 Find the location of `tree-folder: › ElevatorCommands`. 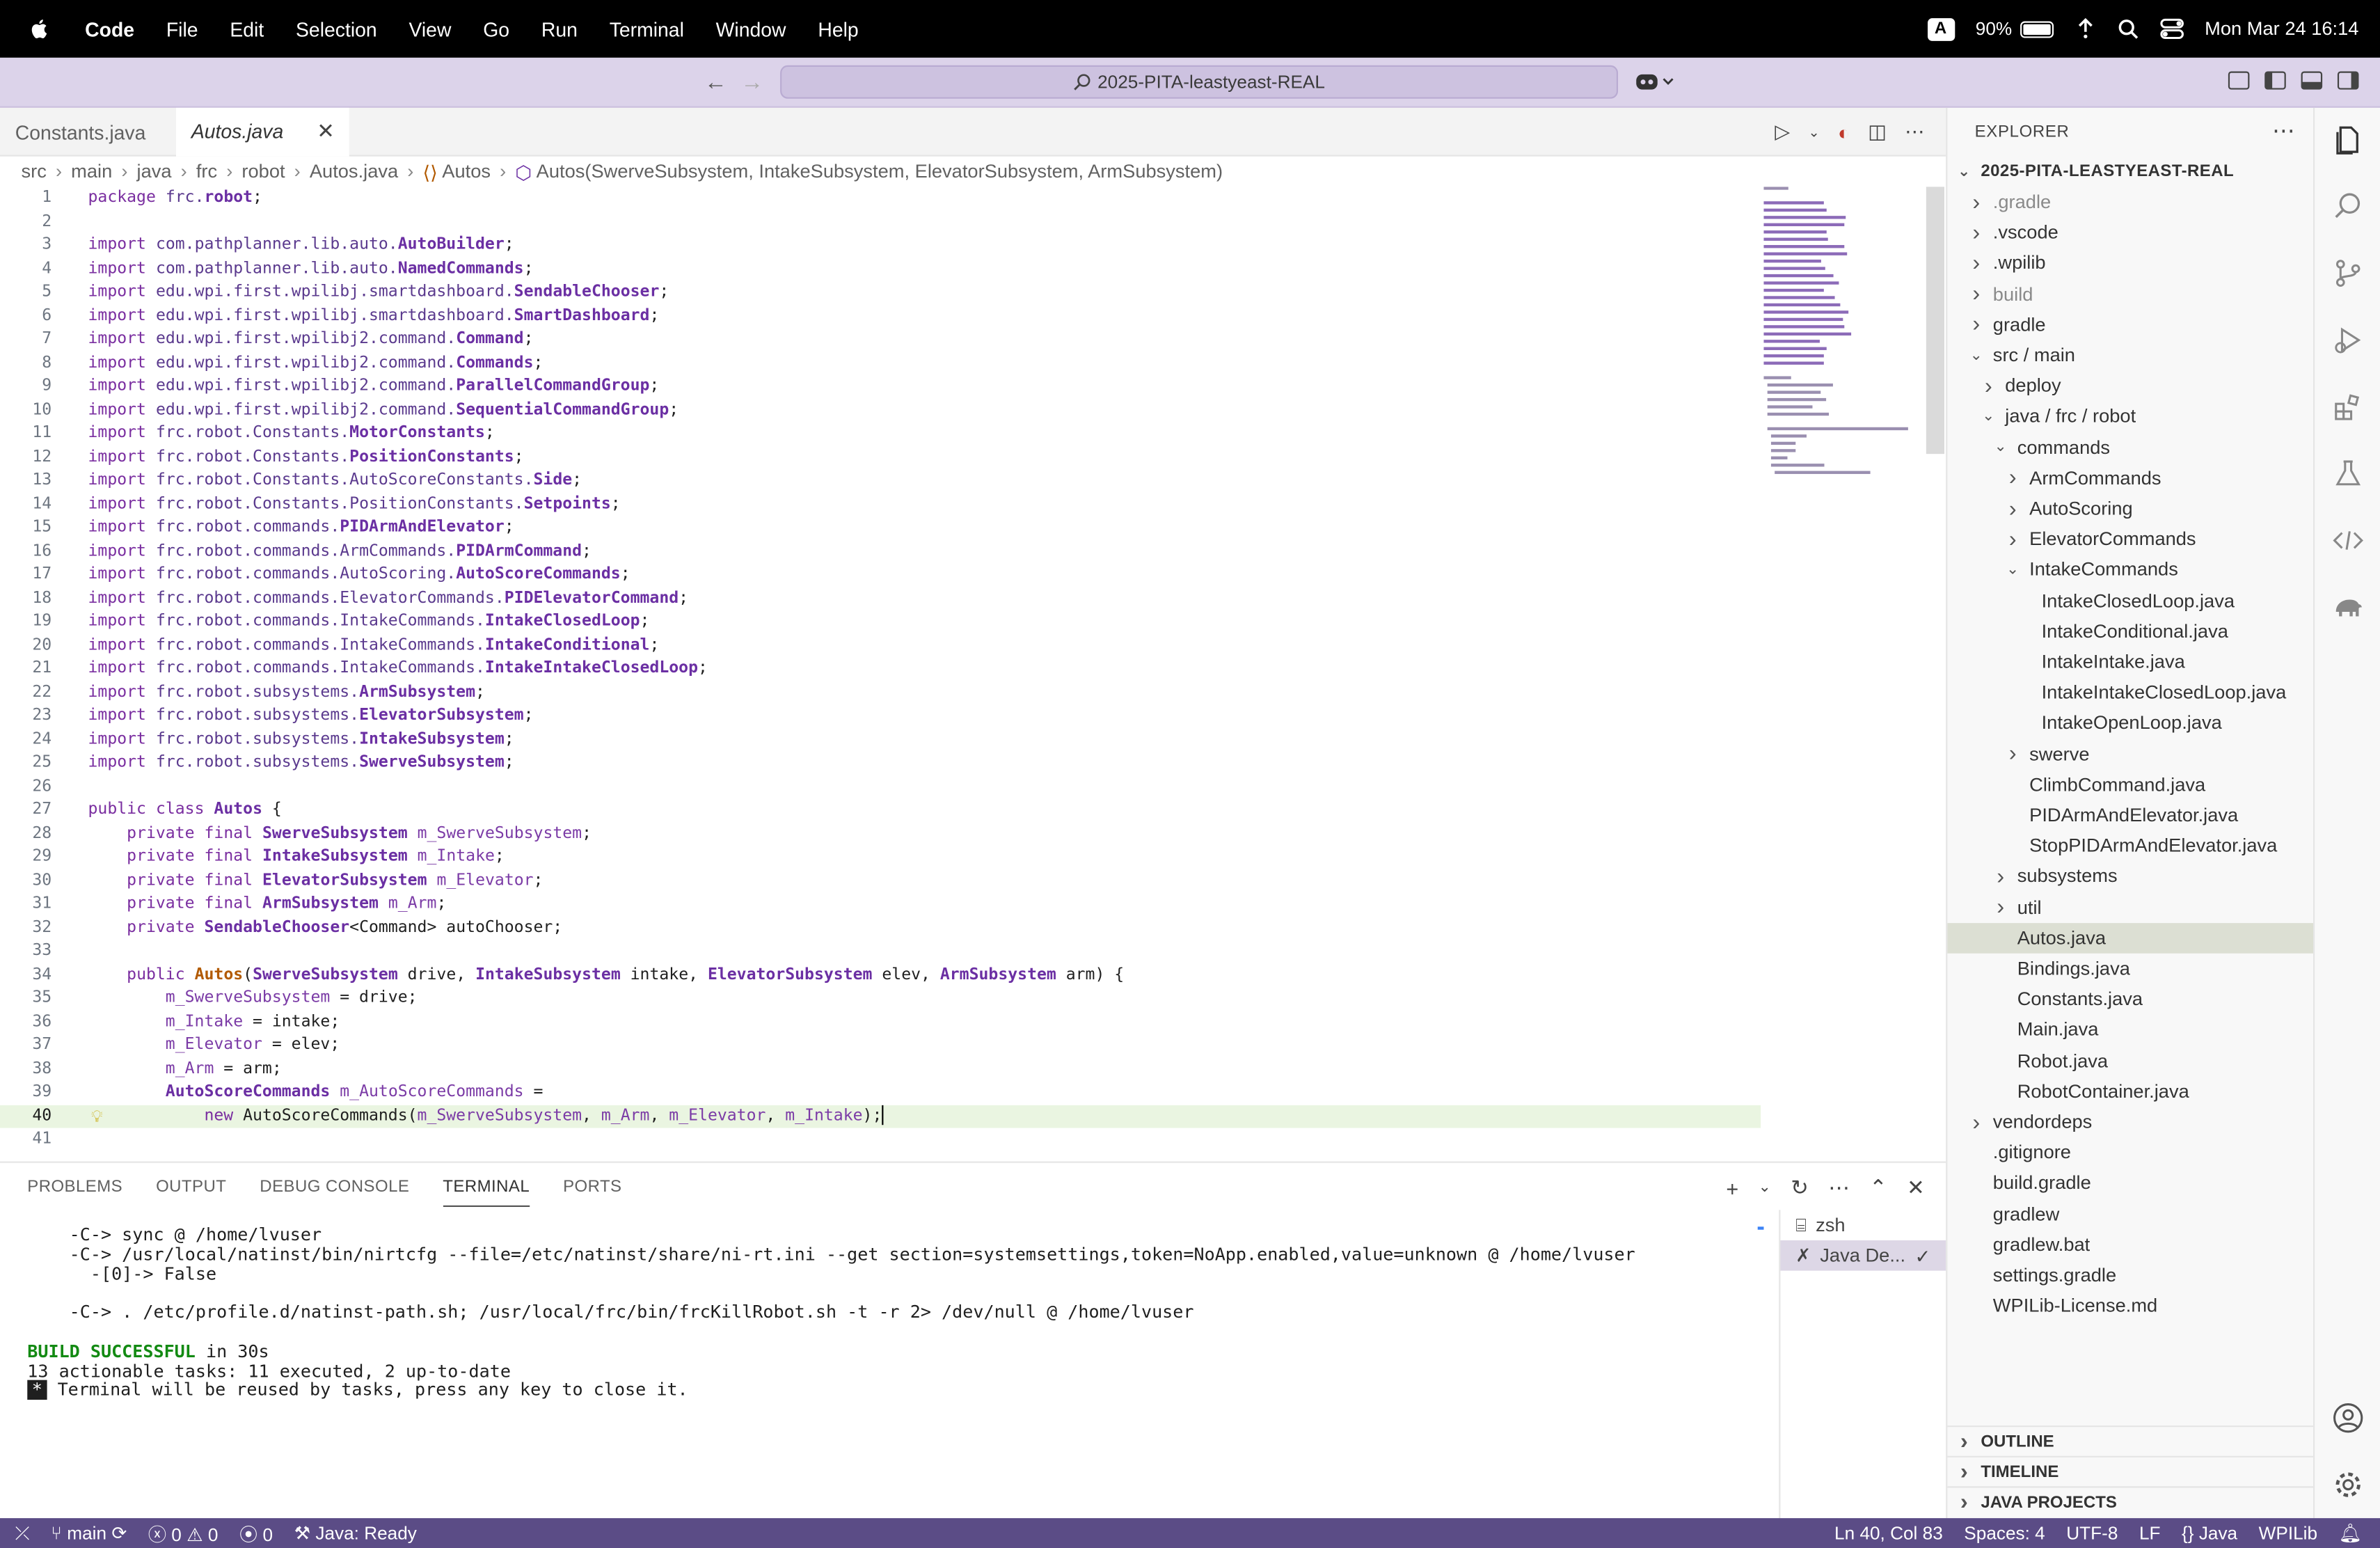

tree-folder: › ElevatorCommands is located at coordinates (2131, 539).